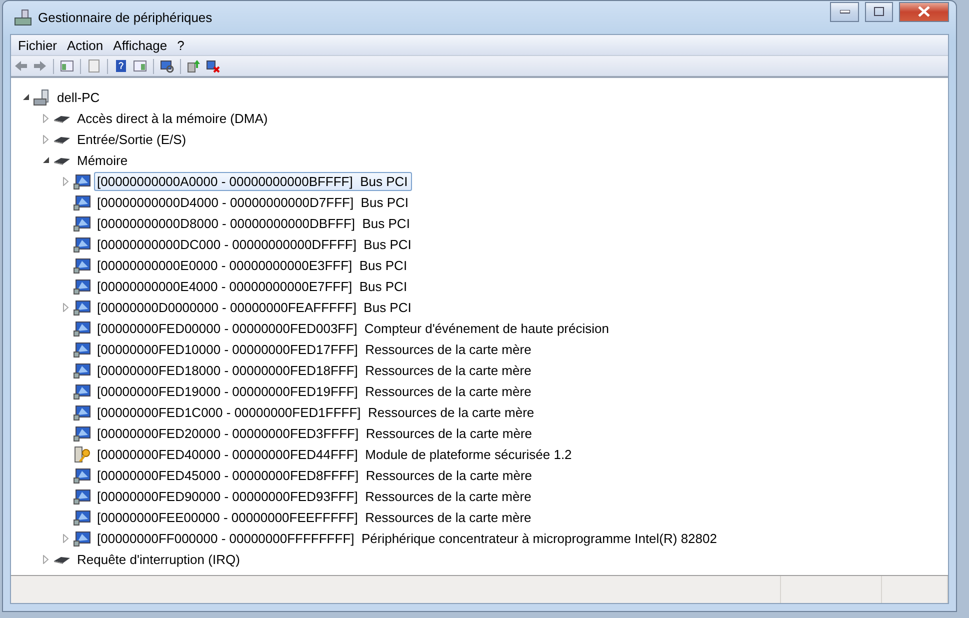  I want to click on document-icon, so click(94, 66).